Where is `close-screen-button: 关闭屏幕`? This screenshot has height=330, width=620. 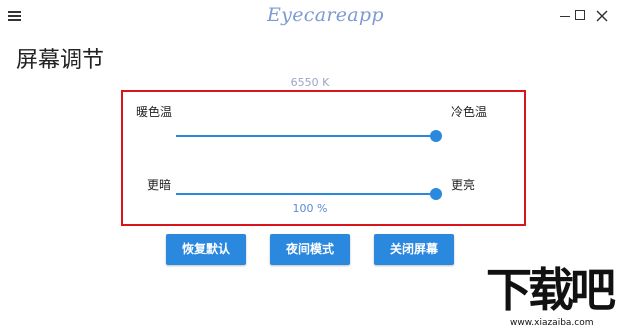
close-screen-button: 关闭屏幕 is located at coordinates (414, 249).